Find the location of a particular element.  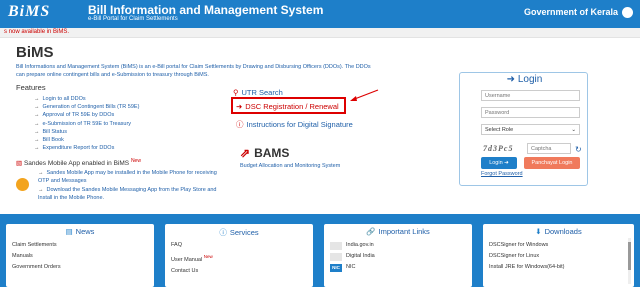

list-item: Digital India is located at coordinates (352, 256).